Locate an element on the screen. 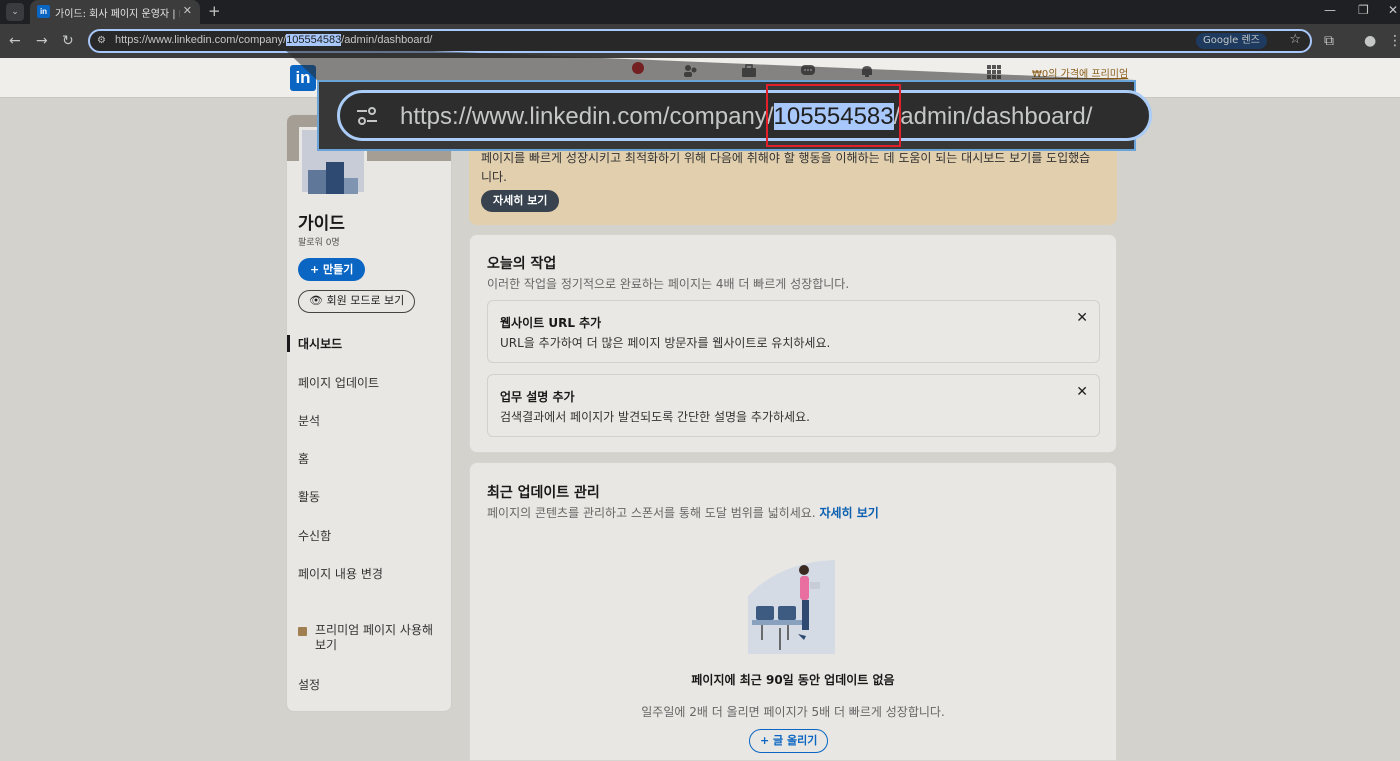 This screenshot has width=1400, height=761. company-id-highlight-box is located at coordinates (833, 115).